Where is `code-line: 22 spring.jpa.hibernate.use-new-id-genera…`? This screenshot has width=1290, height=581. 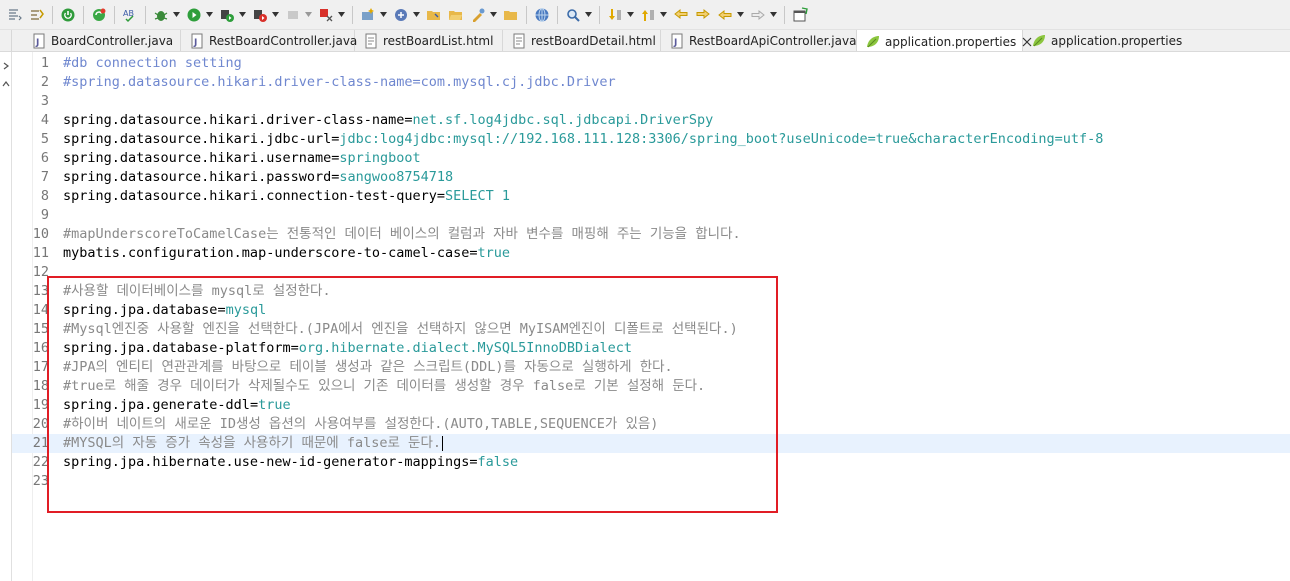
code-line: 22 spring.jpa.hibernate.use-new-id-genera… is located at coordinates (651, 462).